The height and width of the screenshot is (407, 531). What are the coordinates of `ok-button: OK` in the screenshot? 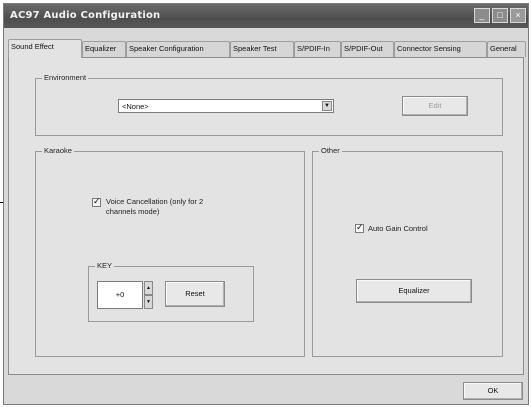 It's located at (493, 391).